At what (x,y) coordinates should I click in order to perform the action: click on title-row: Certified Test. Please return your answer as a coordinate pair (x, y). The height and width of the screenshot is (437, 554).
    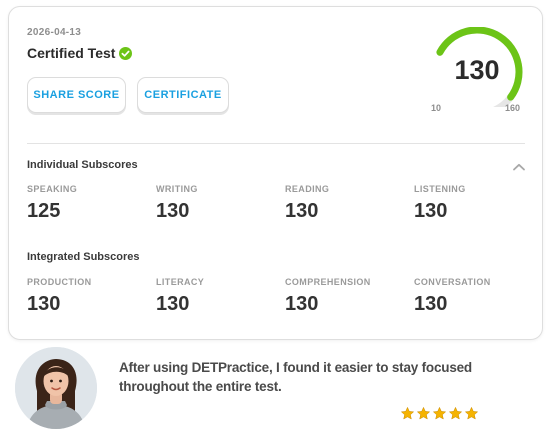
    Looking at the image, I should click on (80, 53).